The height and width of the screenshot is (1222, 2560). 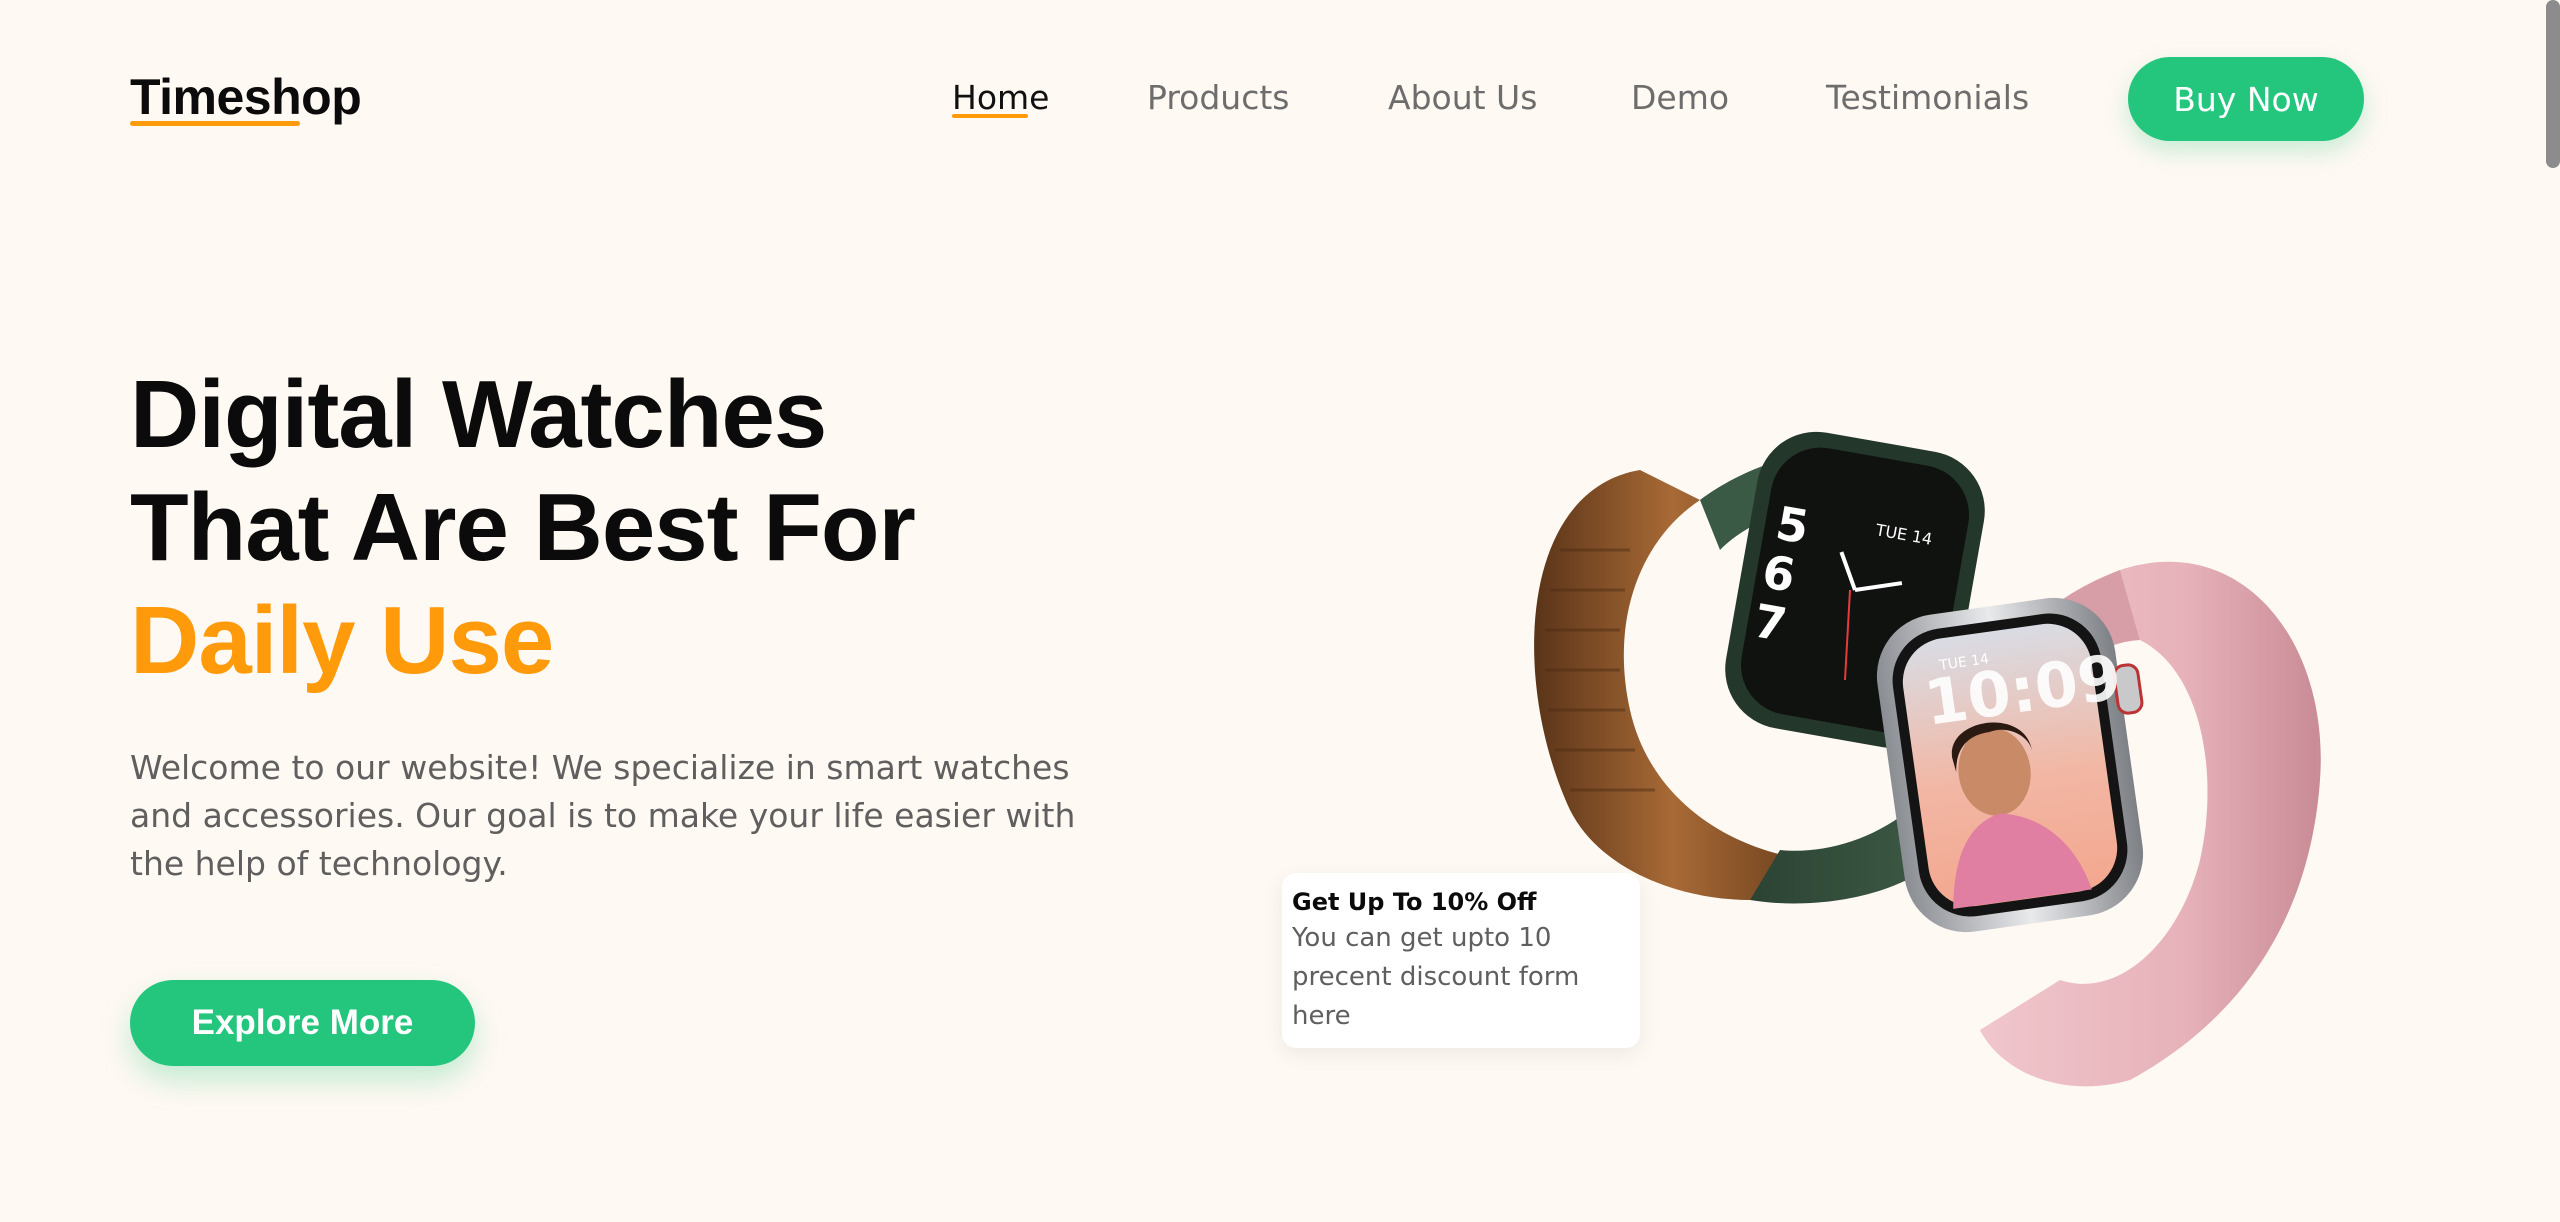 I want to click on hero-title-accent: Daily Use, so click(x=342, y=640).